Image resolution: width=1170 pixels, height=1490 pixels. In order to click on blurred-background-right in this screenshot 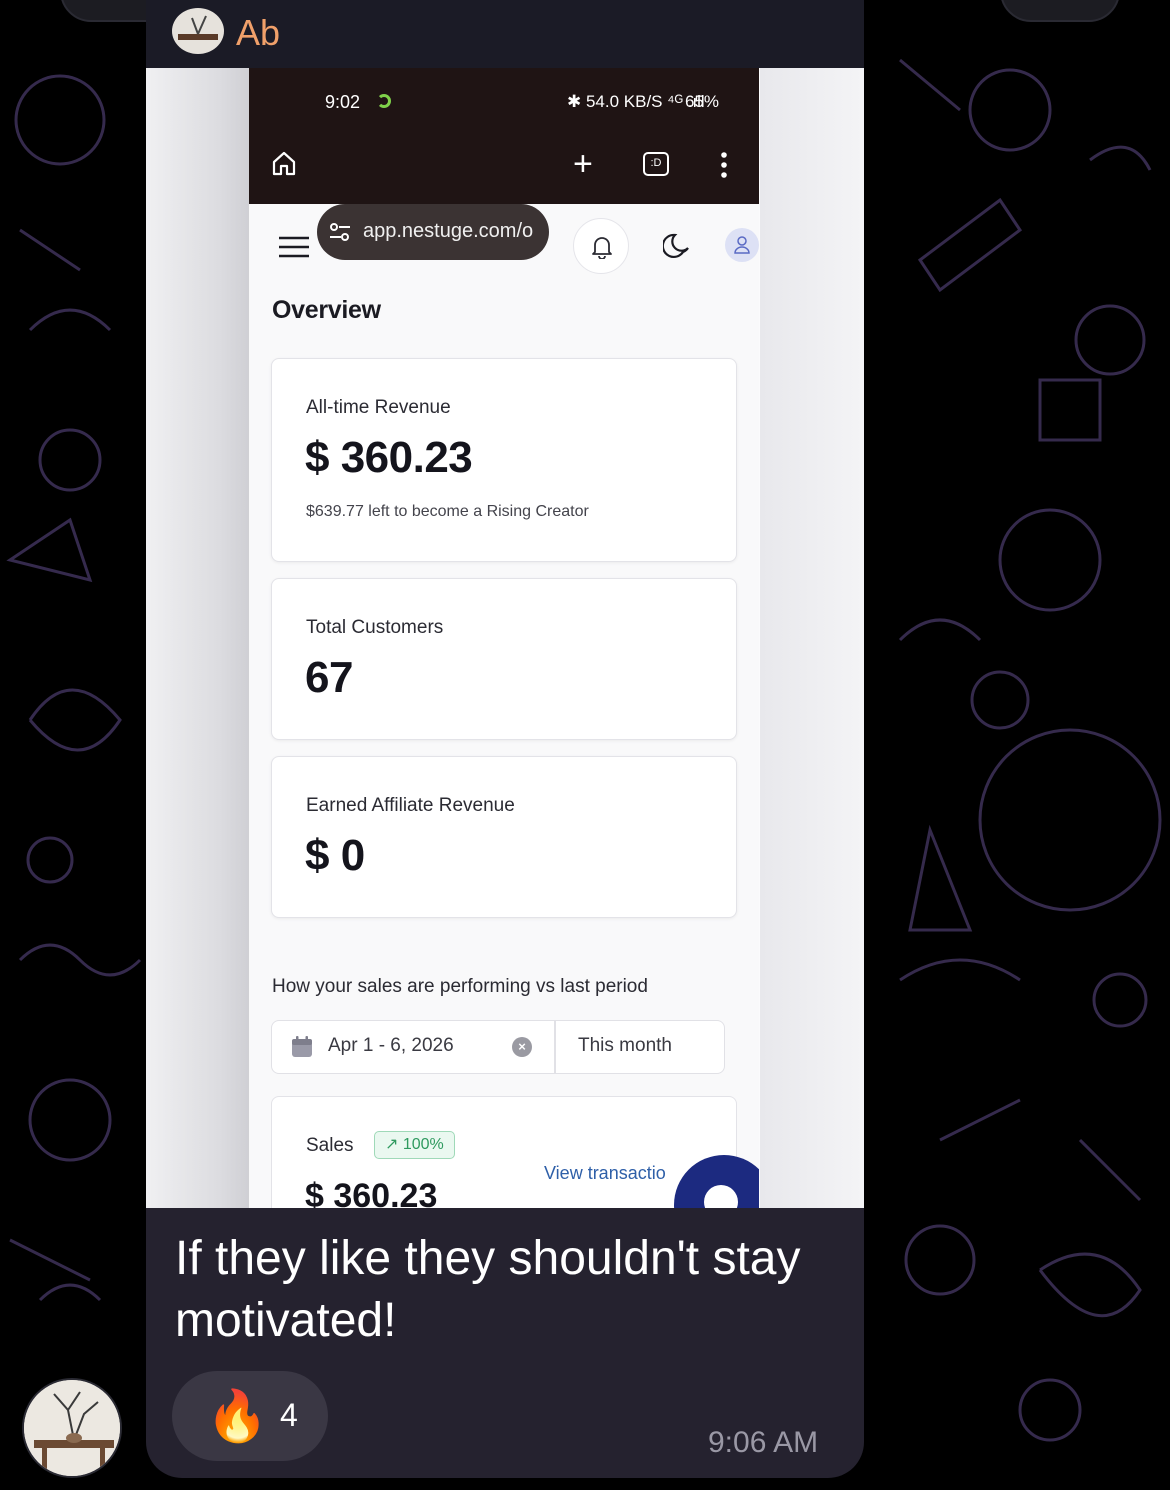, I will do `click(812, 638)`.